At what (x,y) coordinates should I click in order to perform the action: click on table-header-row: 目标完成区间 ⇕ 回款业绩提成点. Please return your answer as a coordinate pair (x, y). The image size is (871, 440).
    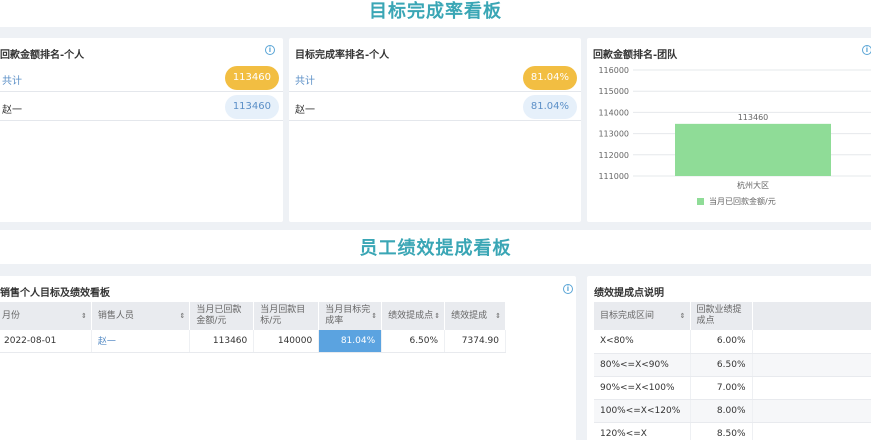
    Looking at the image, I should click on (732, 316).